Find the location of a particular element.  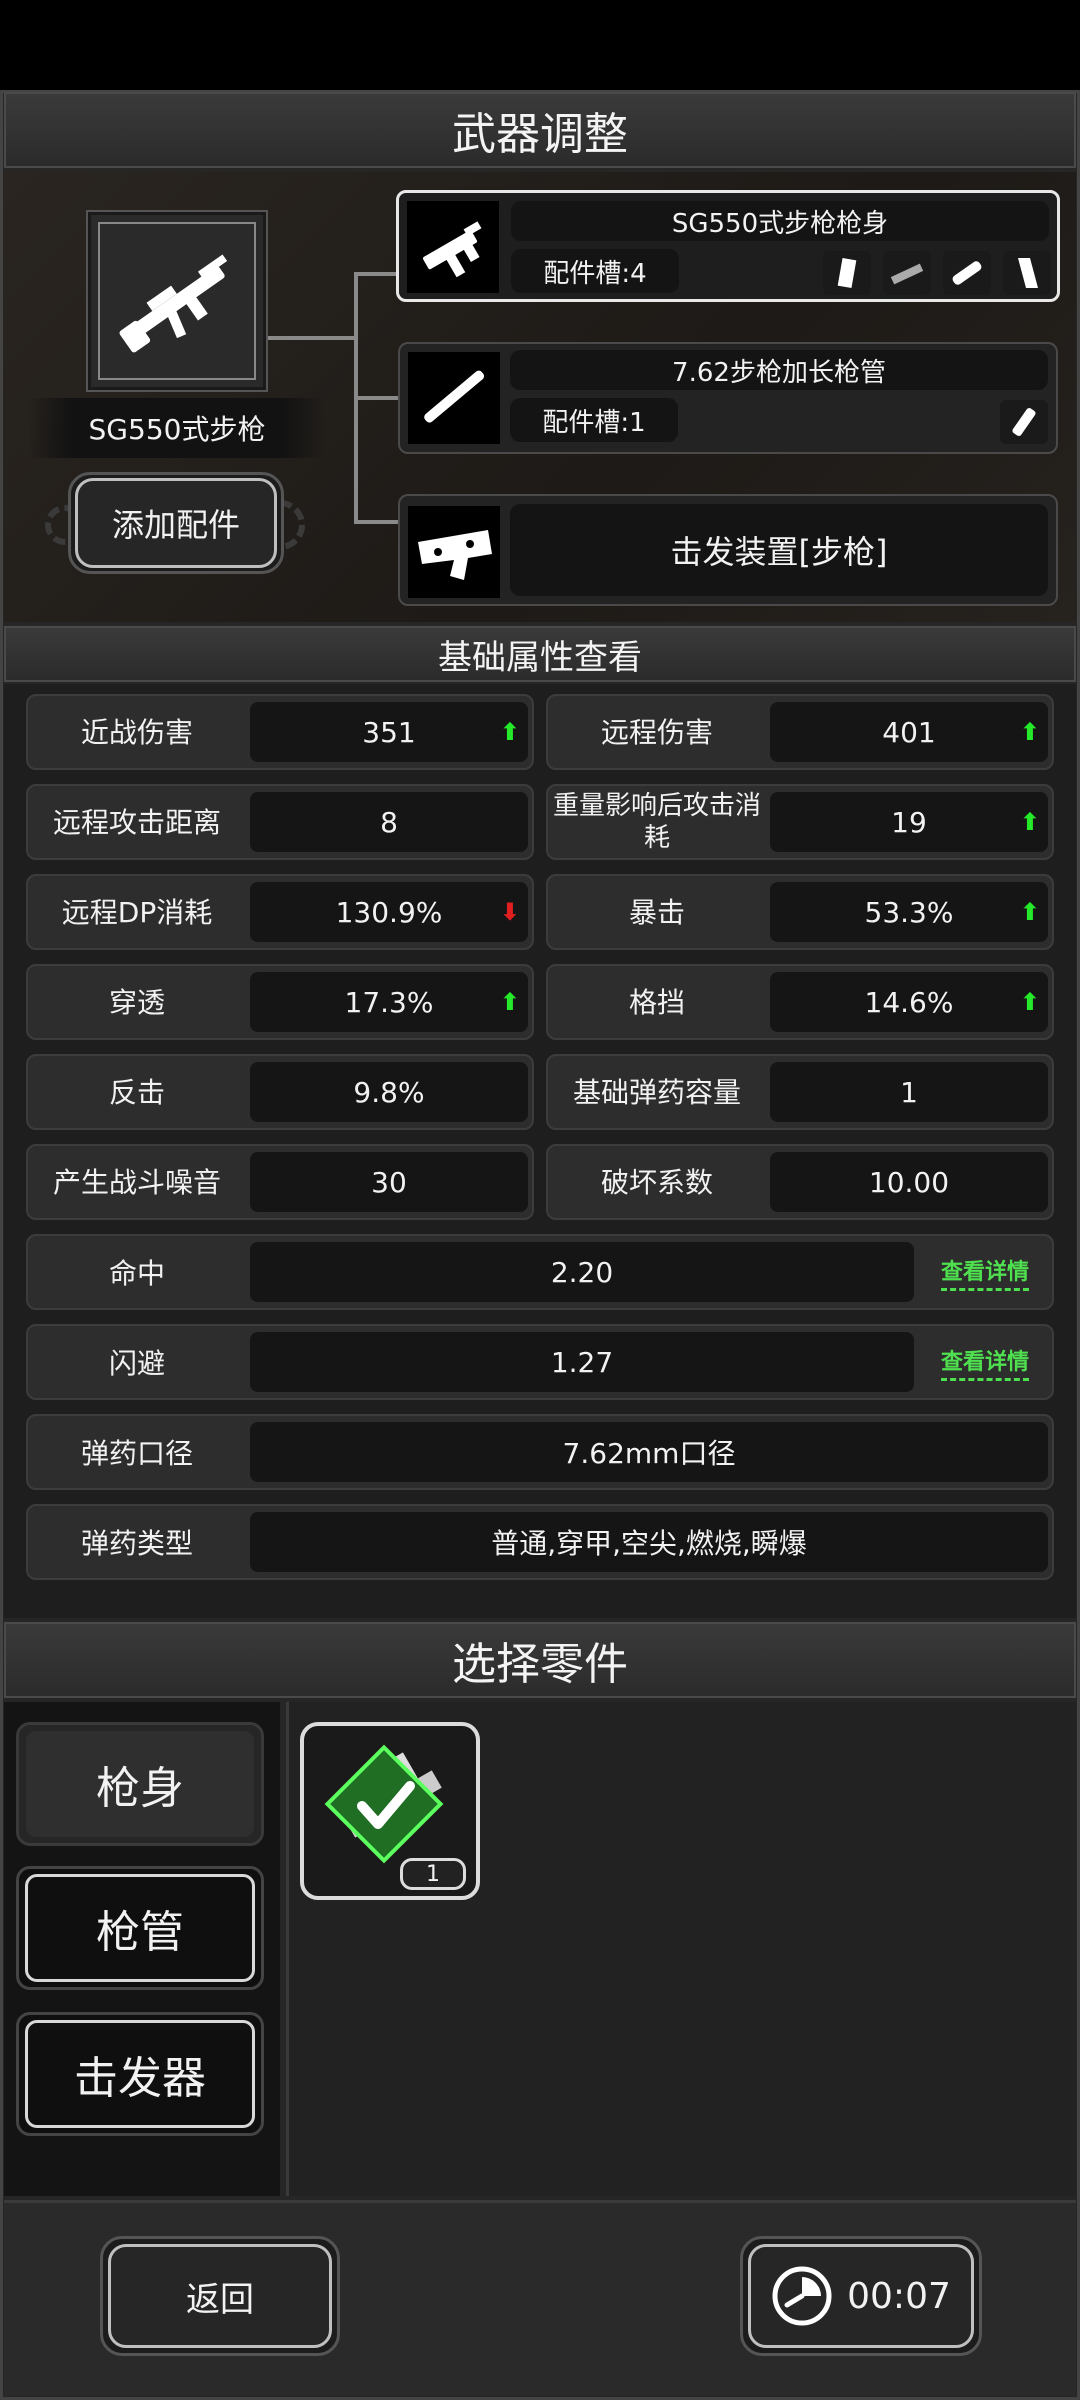

stat-value: 19 ⬆ is located at coordinates (909, 822).